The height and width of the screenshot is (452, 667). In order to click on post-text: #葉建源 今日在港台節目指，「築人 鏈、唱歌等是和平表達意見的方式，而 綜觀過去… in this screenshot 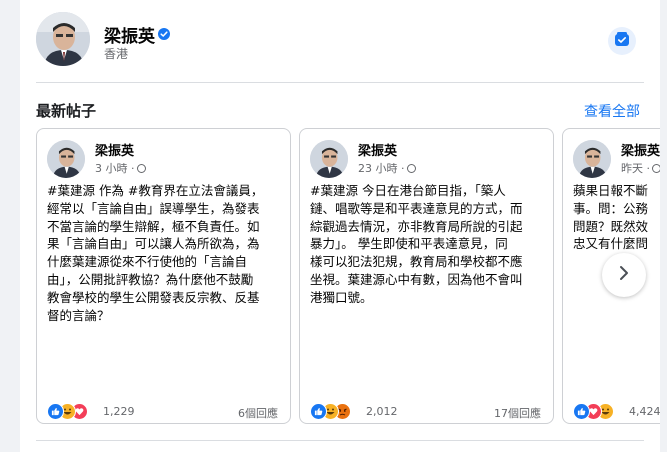, I will do `click(428, 244)`.